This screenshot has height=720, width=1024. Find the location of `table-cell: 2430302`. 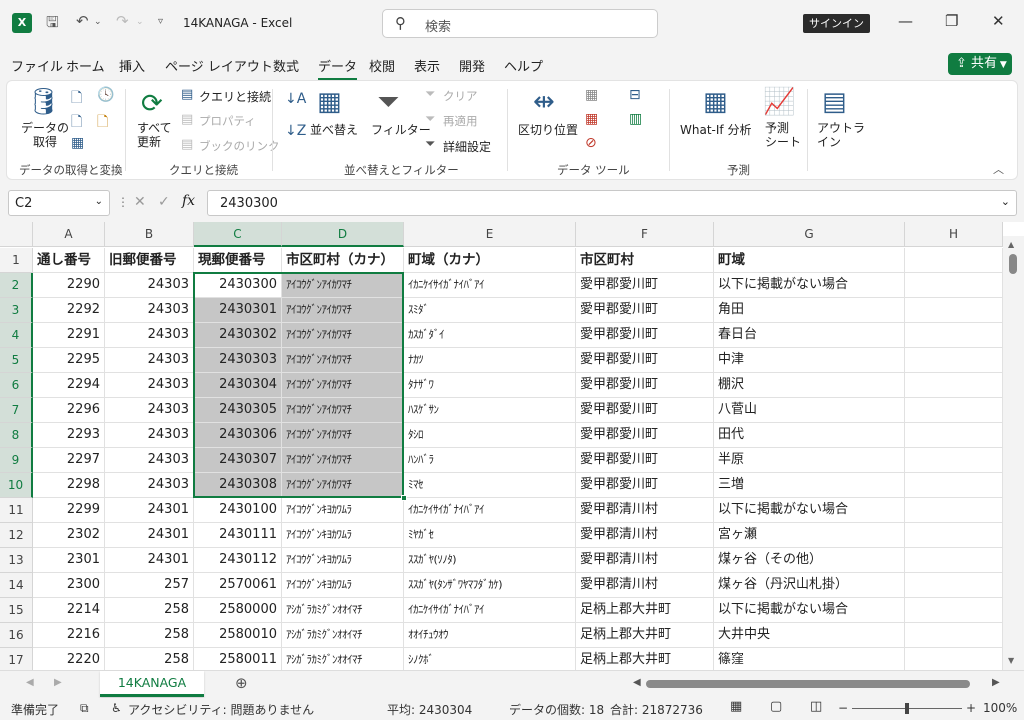

table-cell: 2430302 is located at coordinates (238, 335).